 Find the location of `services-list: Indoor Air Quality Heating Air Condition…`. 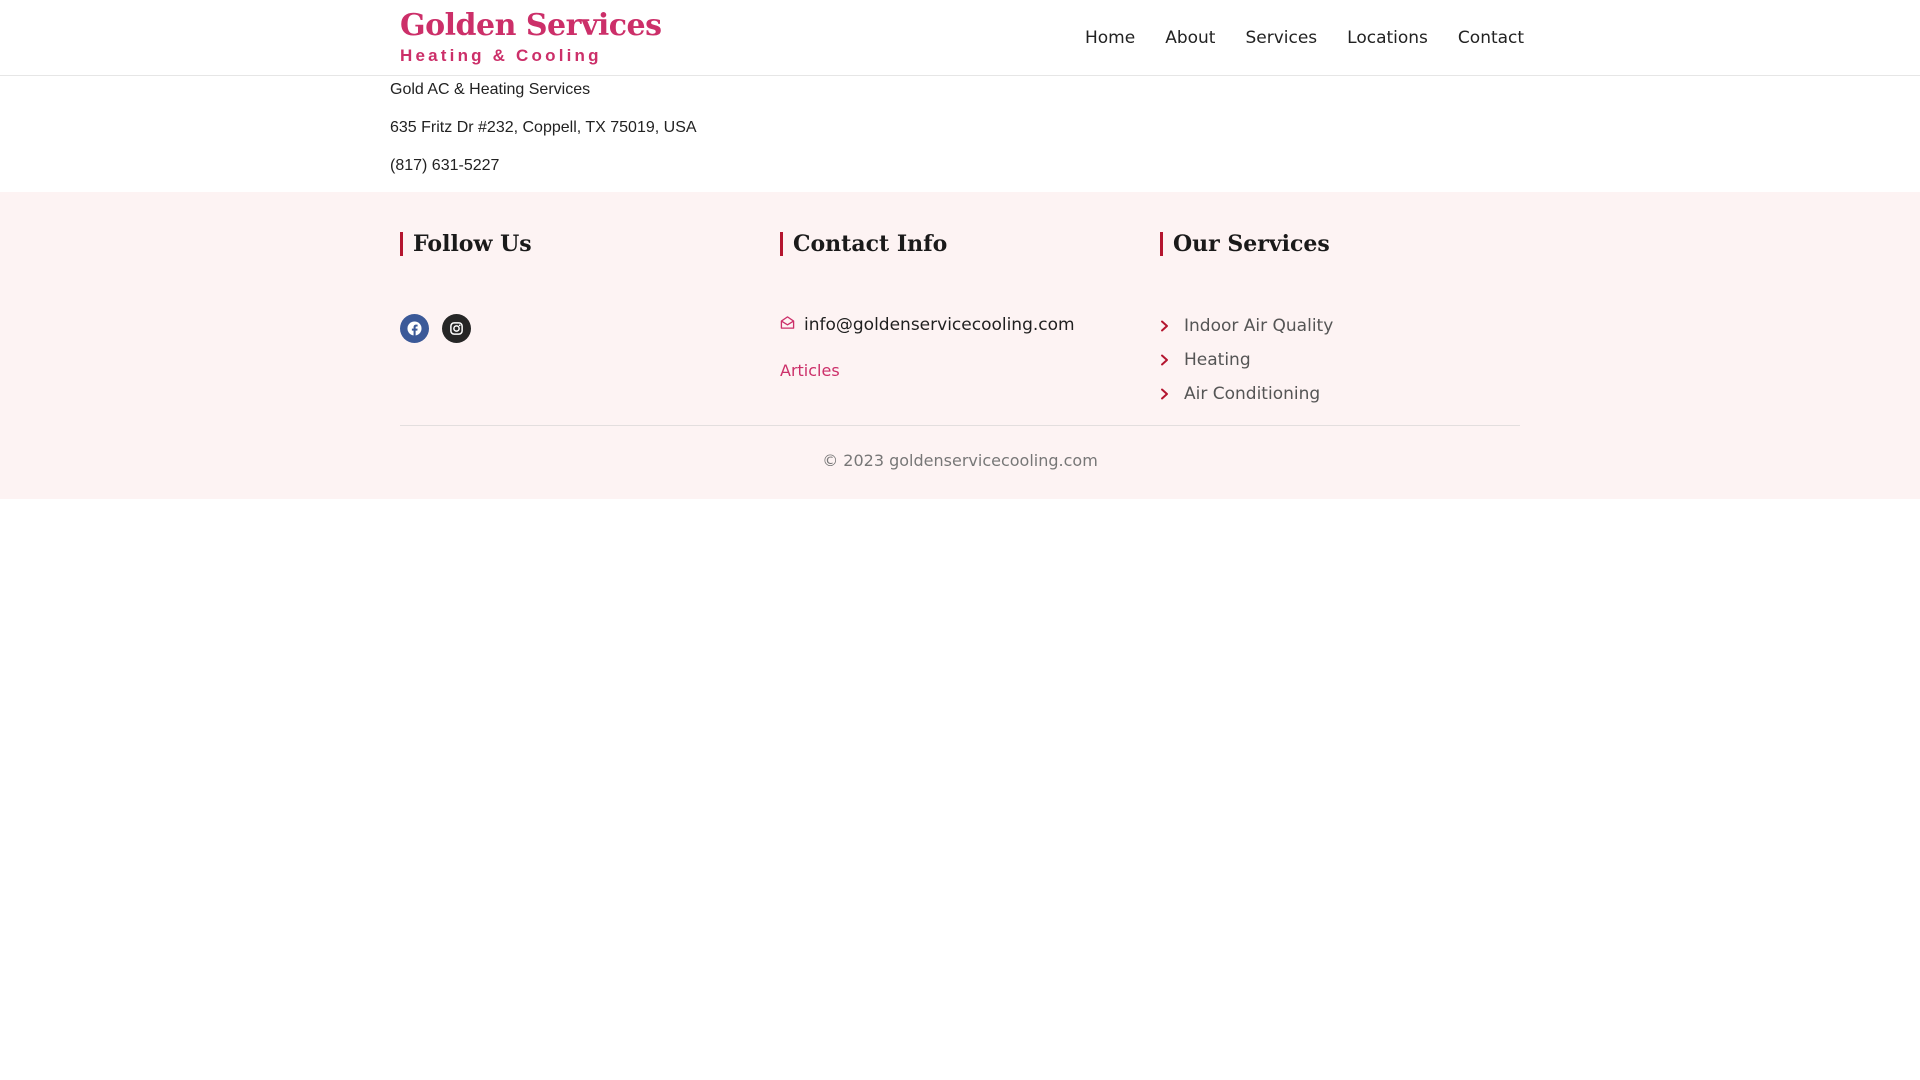

services-list: Indoor Air Quality Heating Air Condition… is located at coordinates (1246, 366).